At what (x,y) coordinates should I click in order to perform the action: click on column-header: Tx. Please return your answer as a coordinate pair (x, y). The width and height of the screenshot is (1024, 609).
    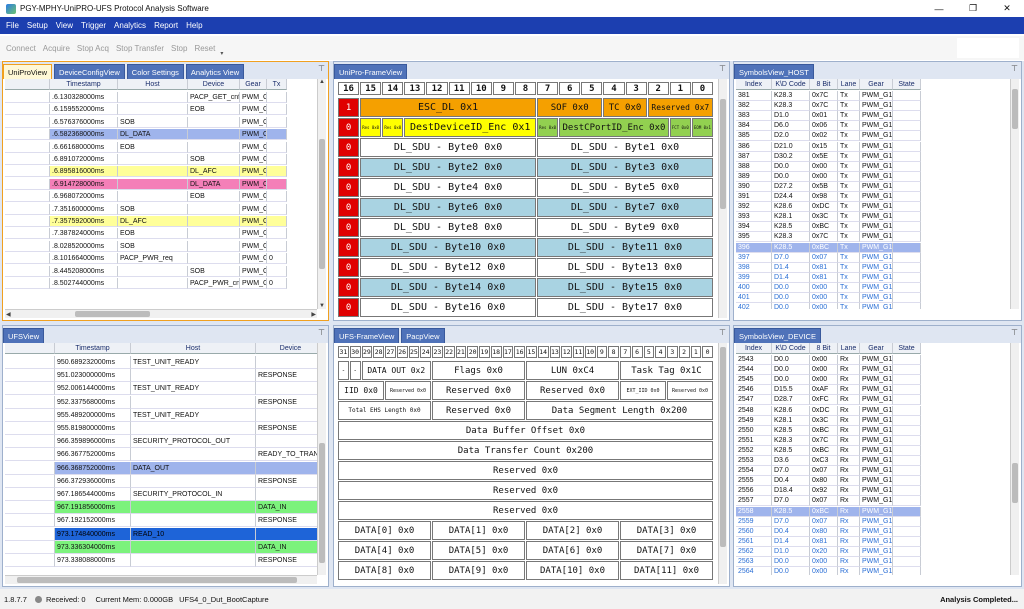
    Looking at the image, I should click on (277, 84).